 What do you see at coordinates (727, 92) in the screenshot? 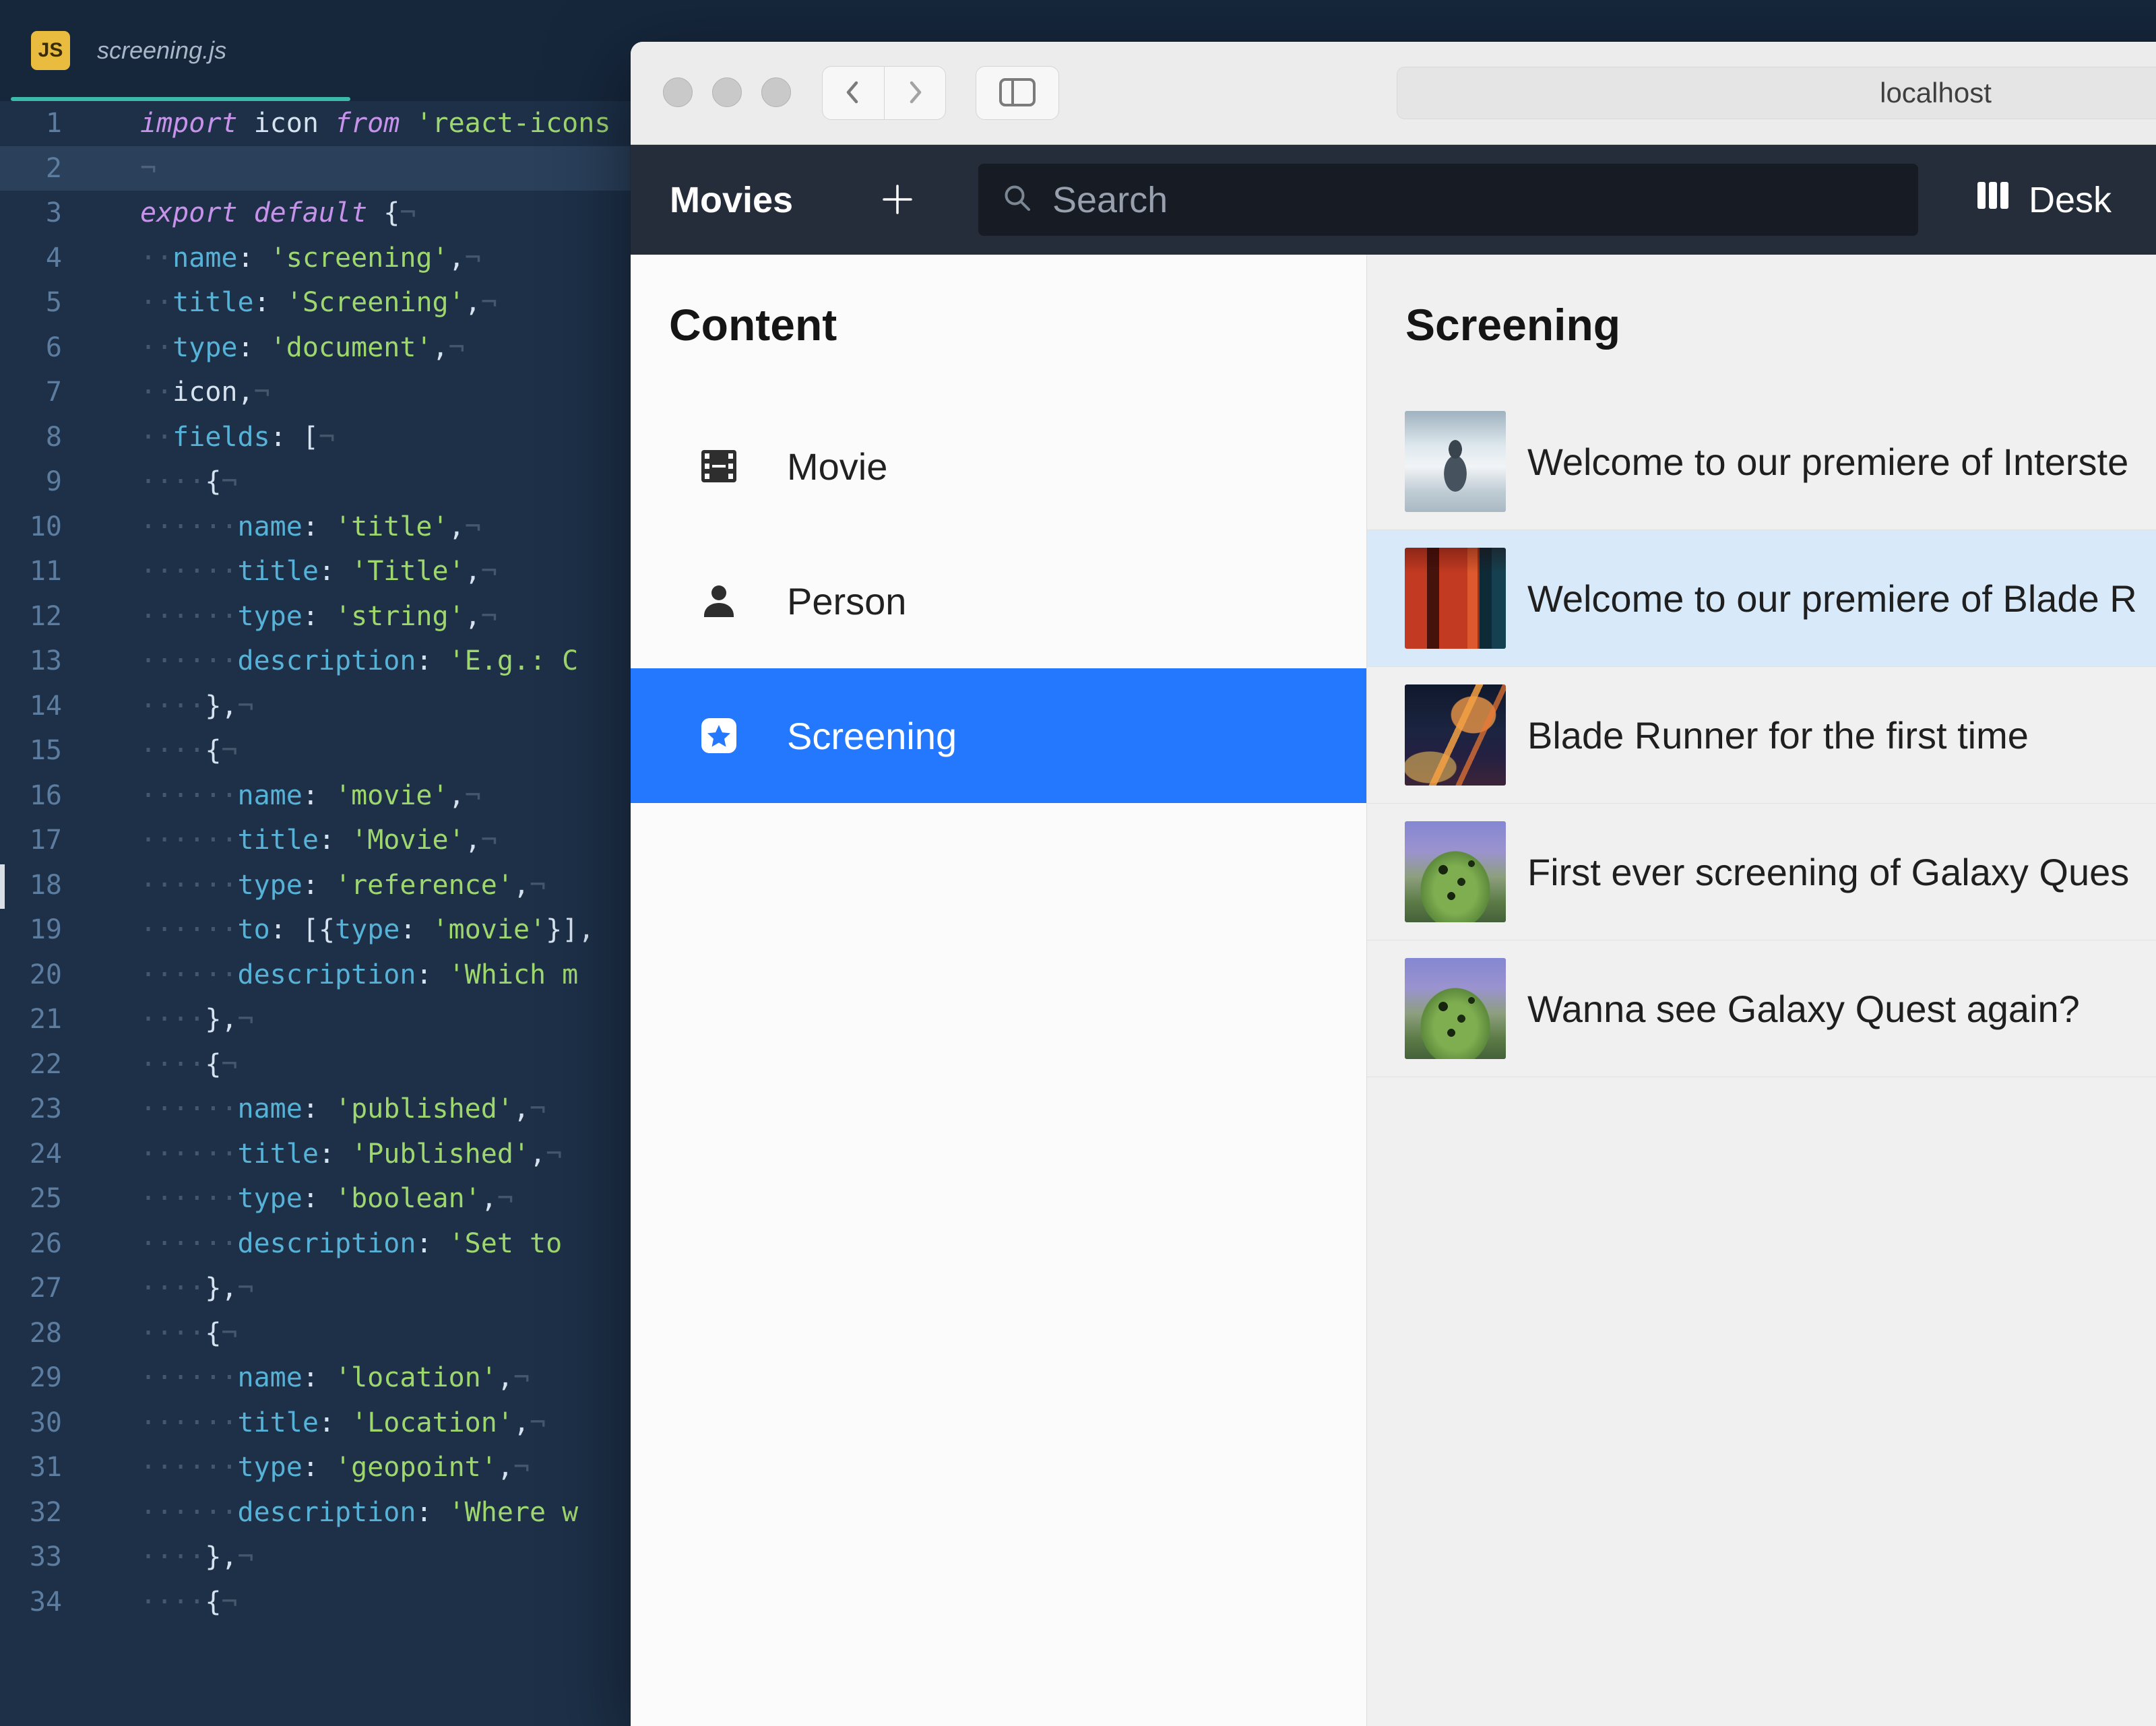
I see `minimize-window-button` at bounding box center [727, 92].